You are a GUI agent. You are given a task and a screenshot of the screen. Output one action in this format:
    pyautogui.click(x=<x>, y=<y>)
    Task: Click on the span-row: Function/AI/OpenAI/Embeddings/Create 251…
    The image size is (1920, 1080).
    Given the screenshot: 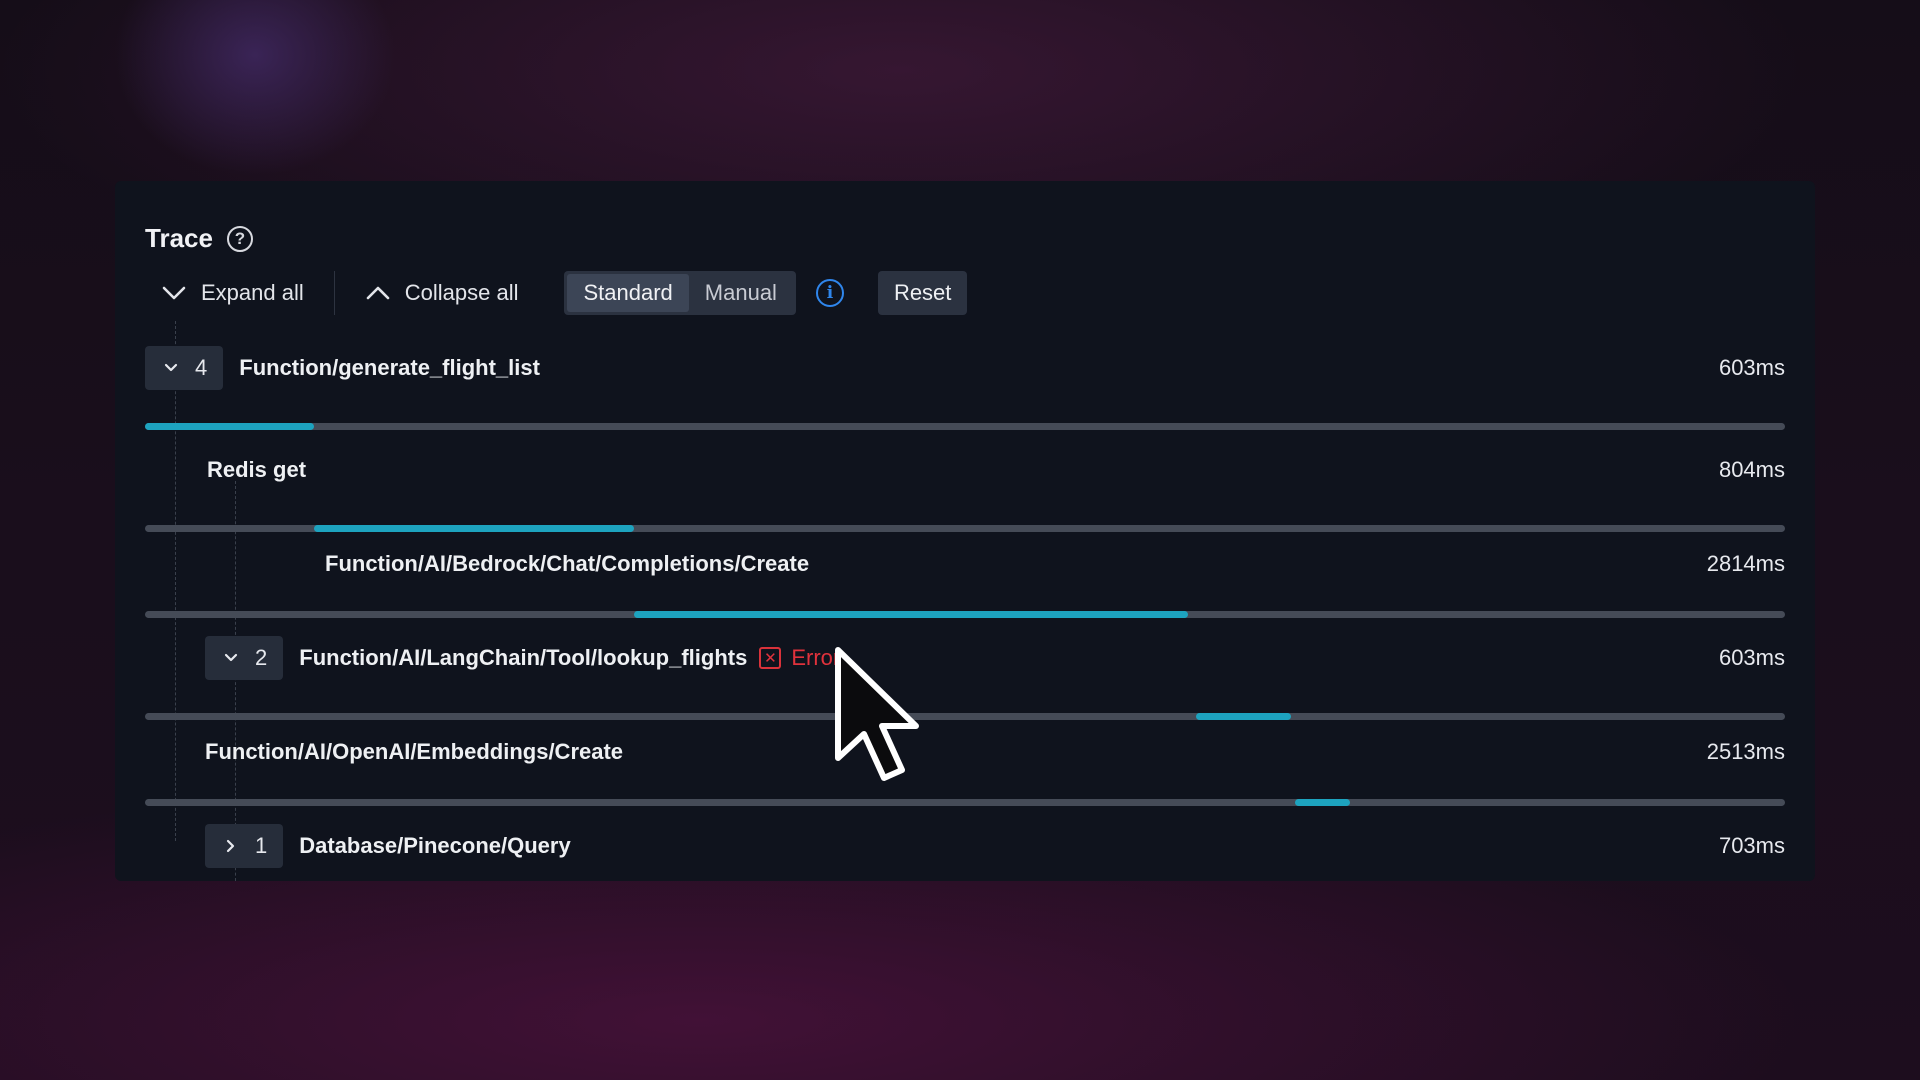 What is the action you would take?
    pyautogui.click(x=965, y=752)
    